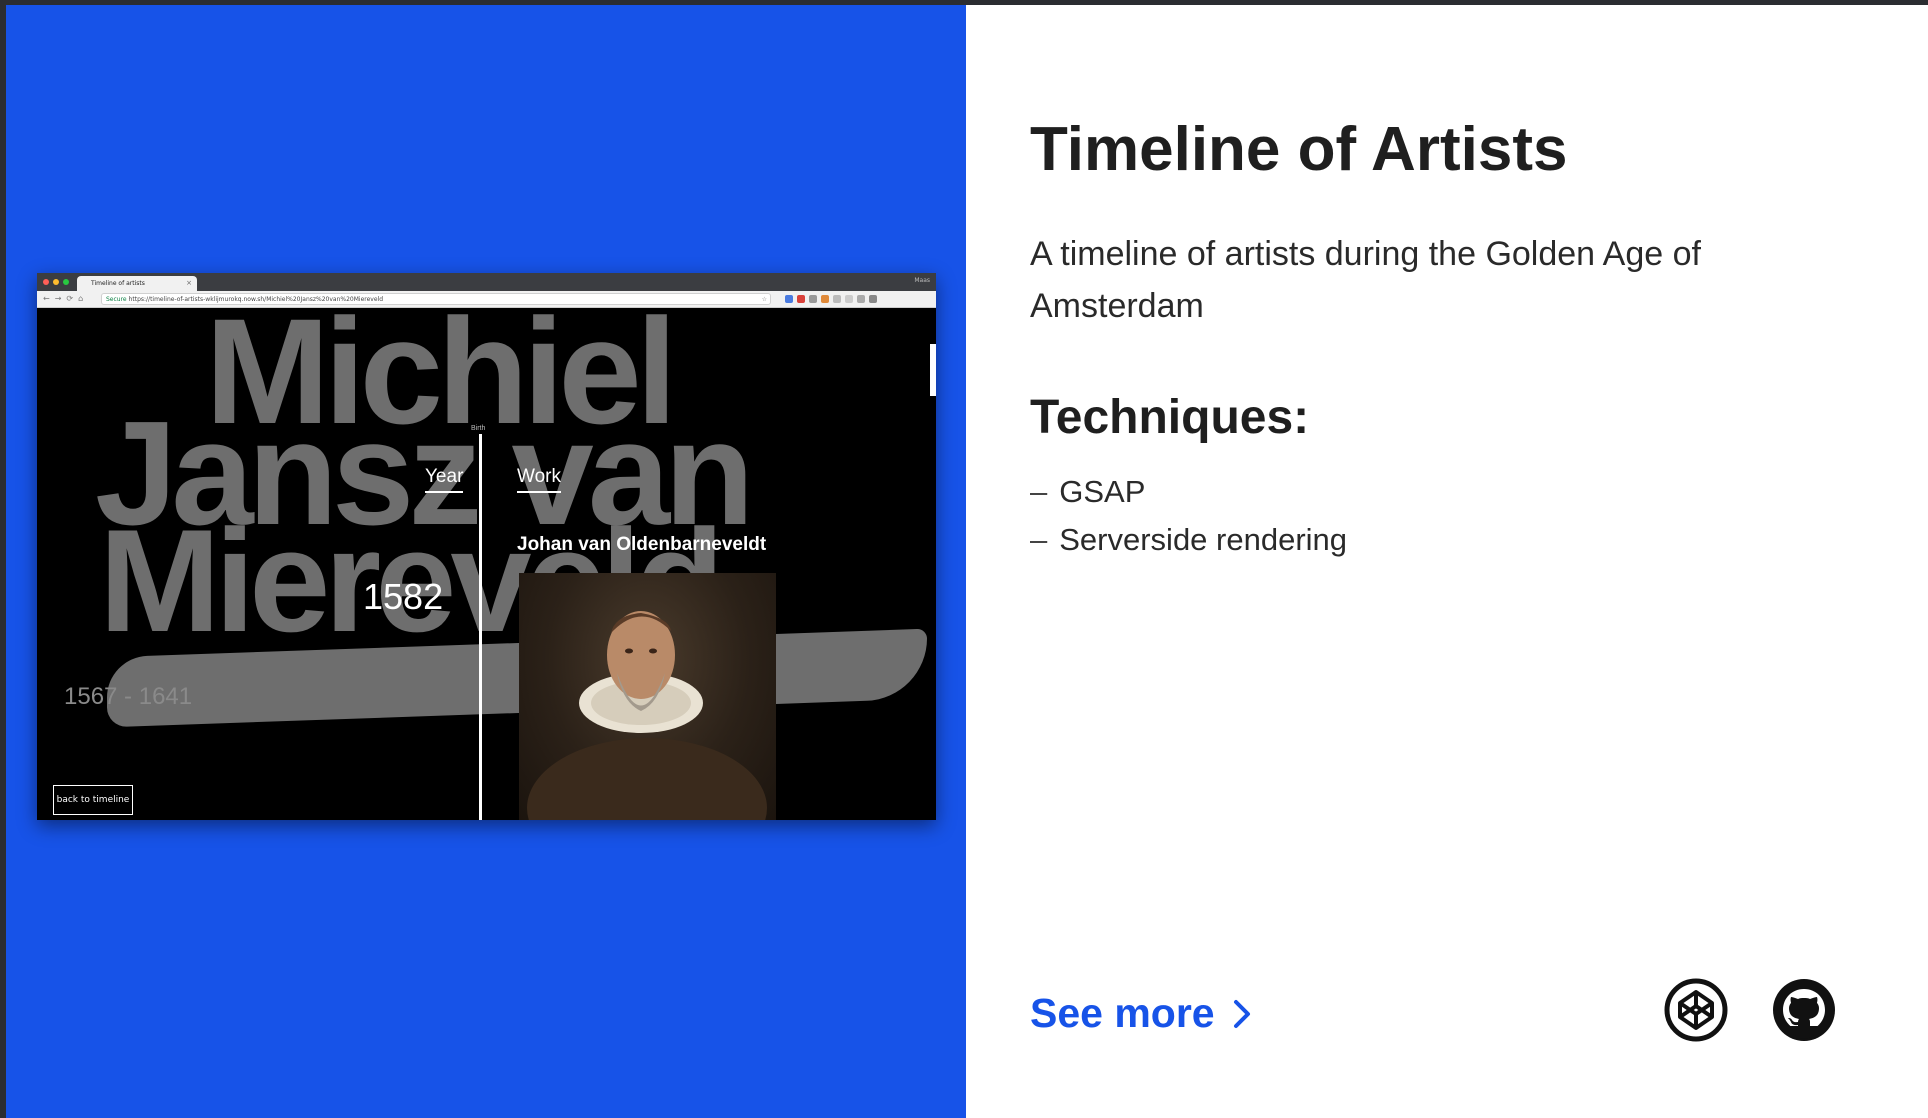 This screenshot has height=1118, width=1928. Describe the element at coordinates (1188, 496) in the screenshot. I see `technique-item: – GSAP` at that location.